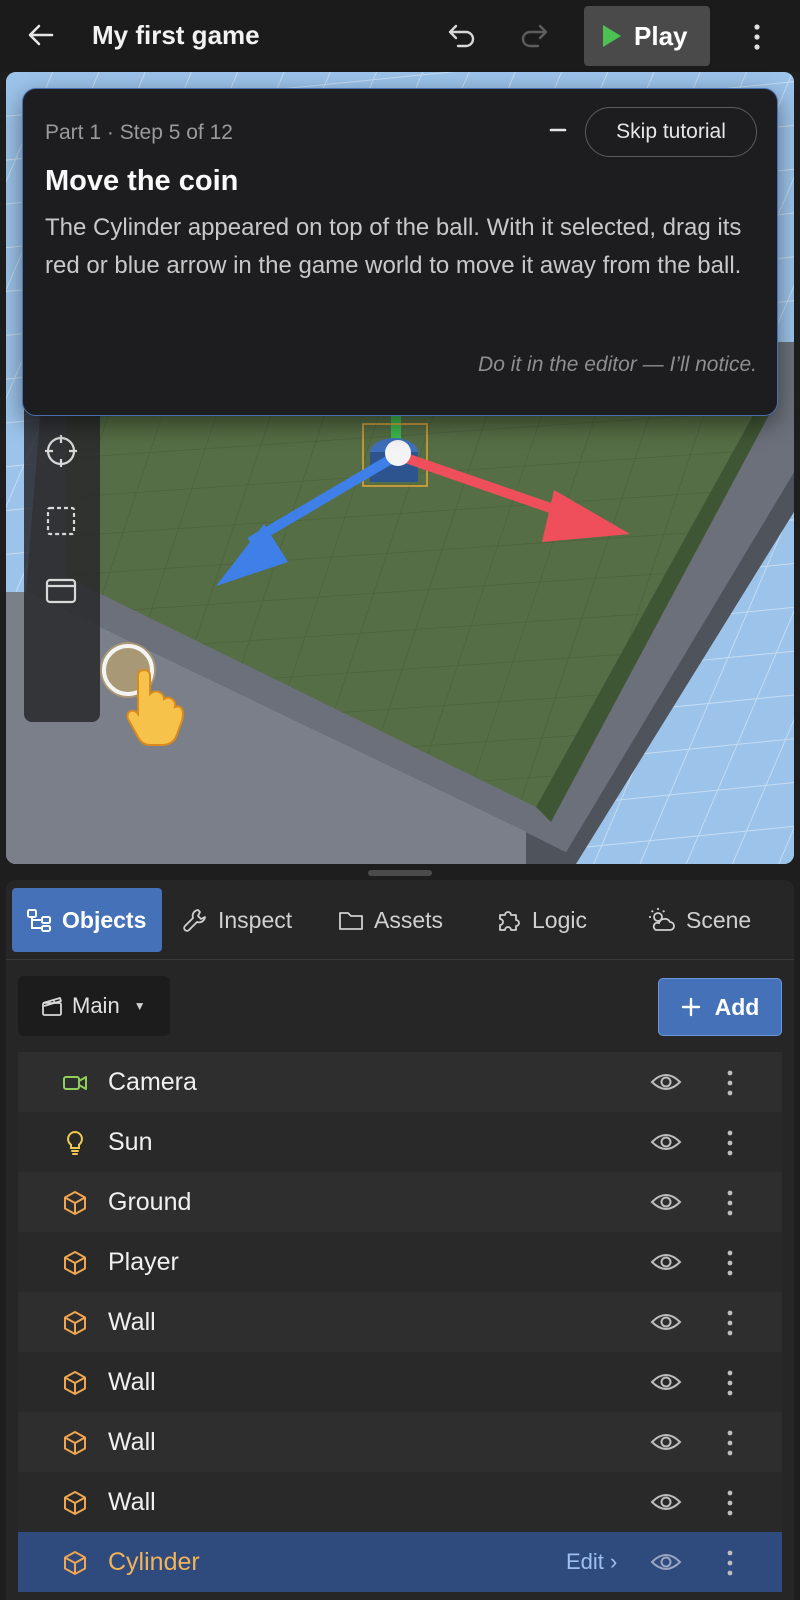  What do you see at coordinates (75, 1142) in the screenshot?
I see `lightbulb-icon` at bounding box center [75, 1142].